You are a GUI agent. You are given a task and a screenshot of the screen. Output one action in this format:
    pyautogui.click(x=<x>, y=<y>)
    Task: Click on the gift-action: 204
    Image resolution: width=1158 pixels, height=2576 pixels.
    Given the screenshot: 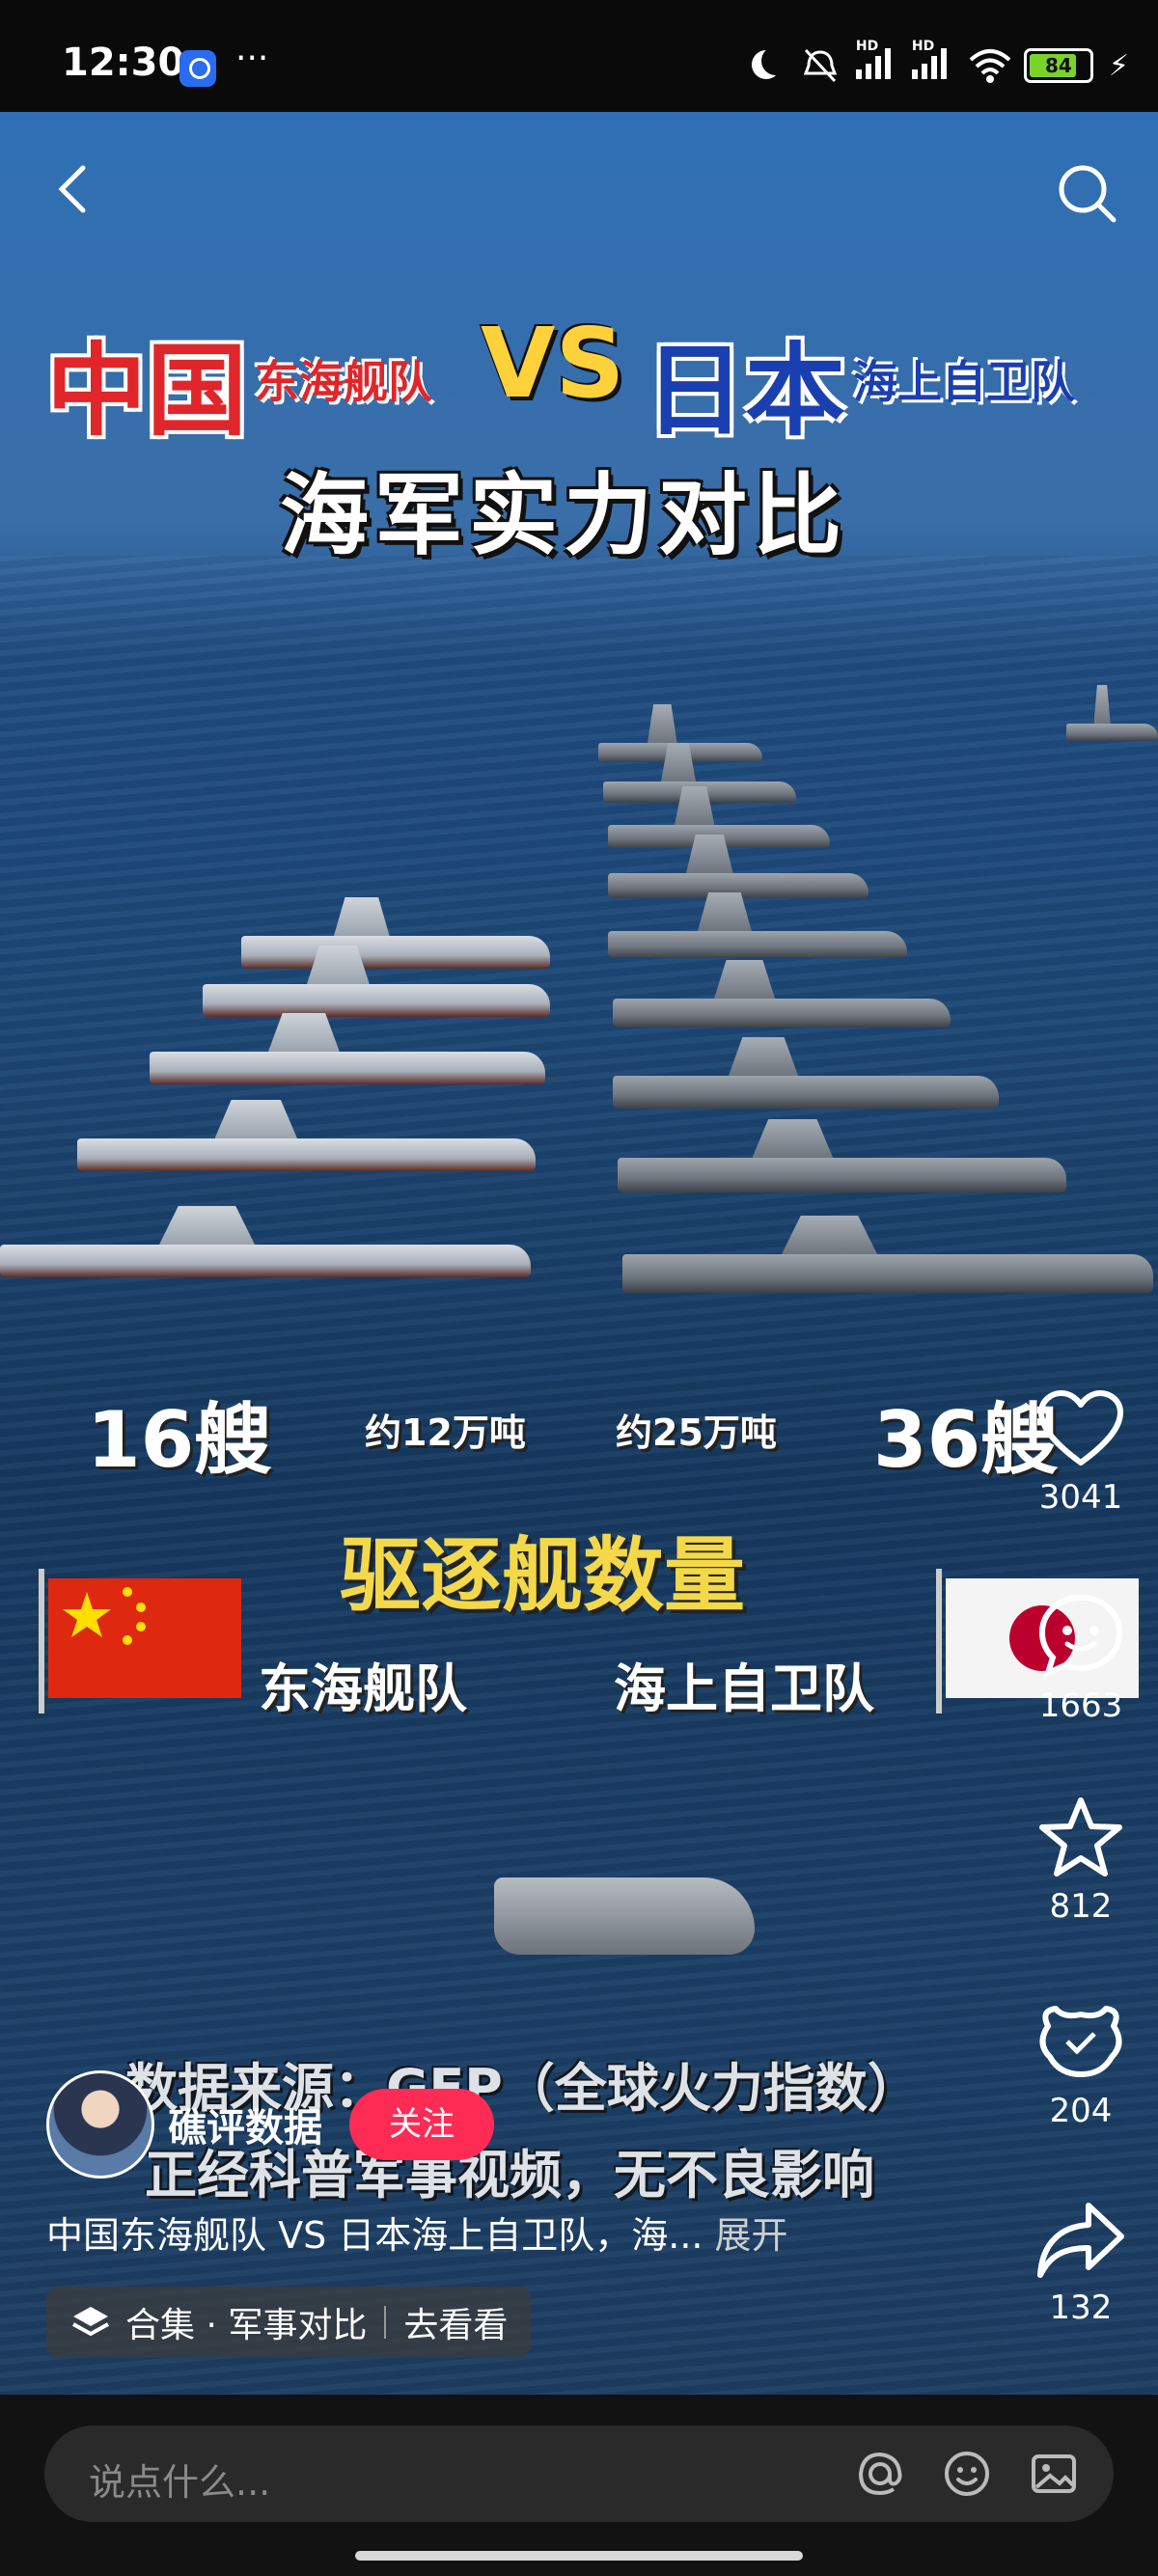 What is the action you would take?
    pyautogui.click(x=1081, y=2064)
    